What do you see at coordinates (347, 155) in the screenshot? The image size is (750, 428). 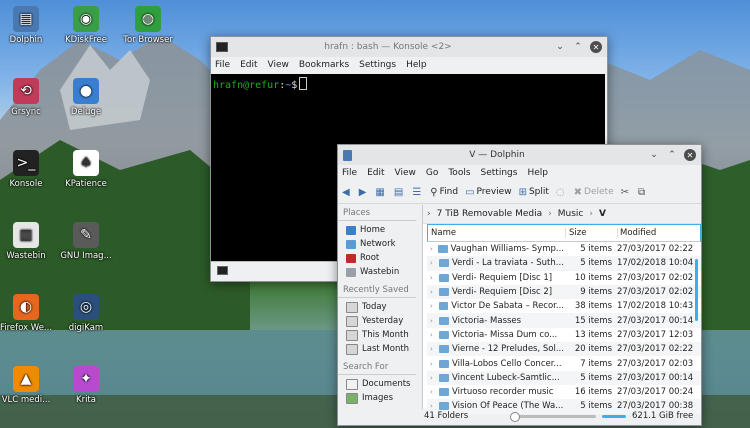 I see `dolphin-app-icon` at bounding box center [347, 155].